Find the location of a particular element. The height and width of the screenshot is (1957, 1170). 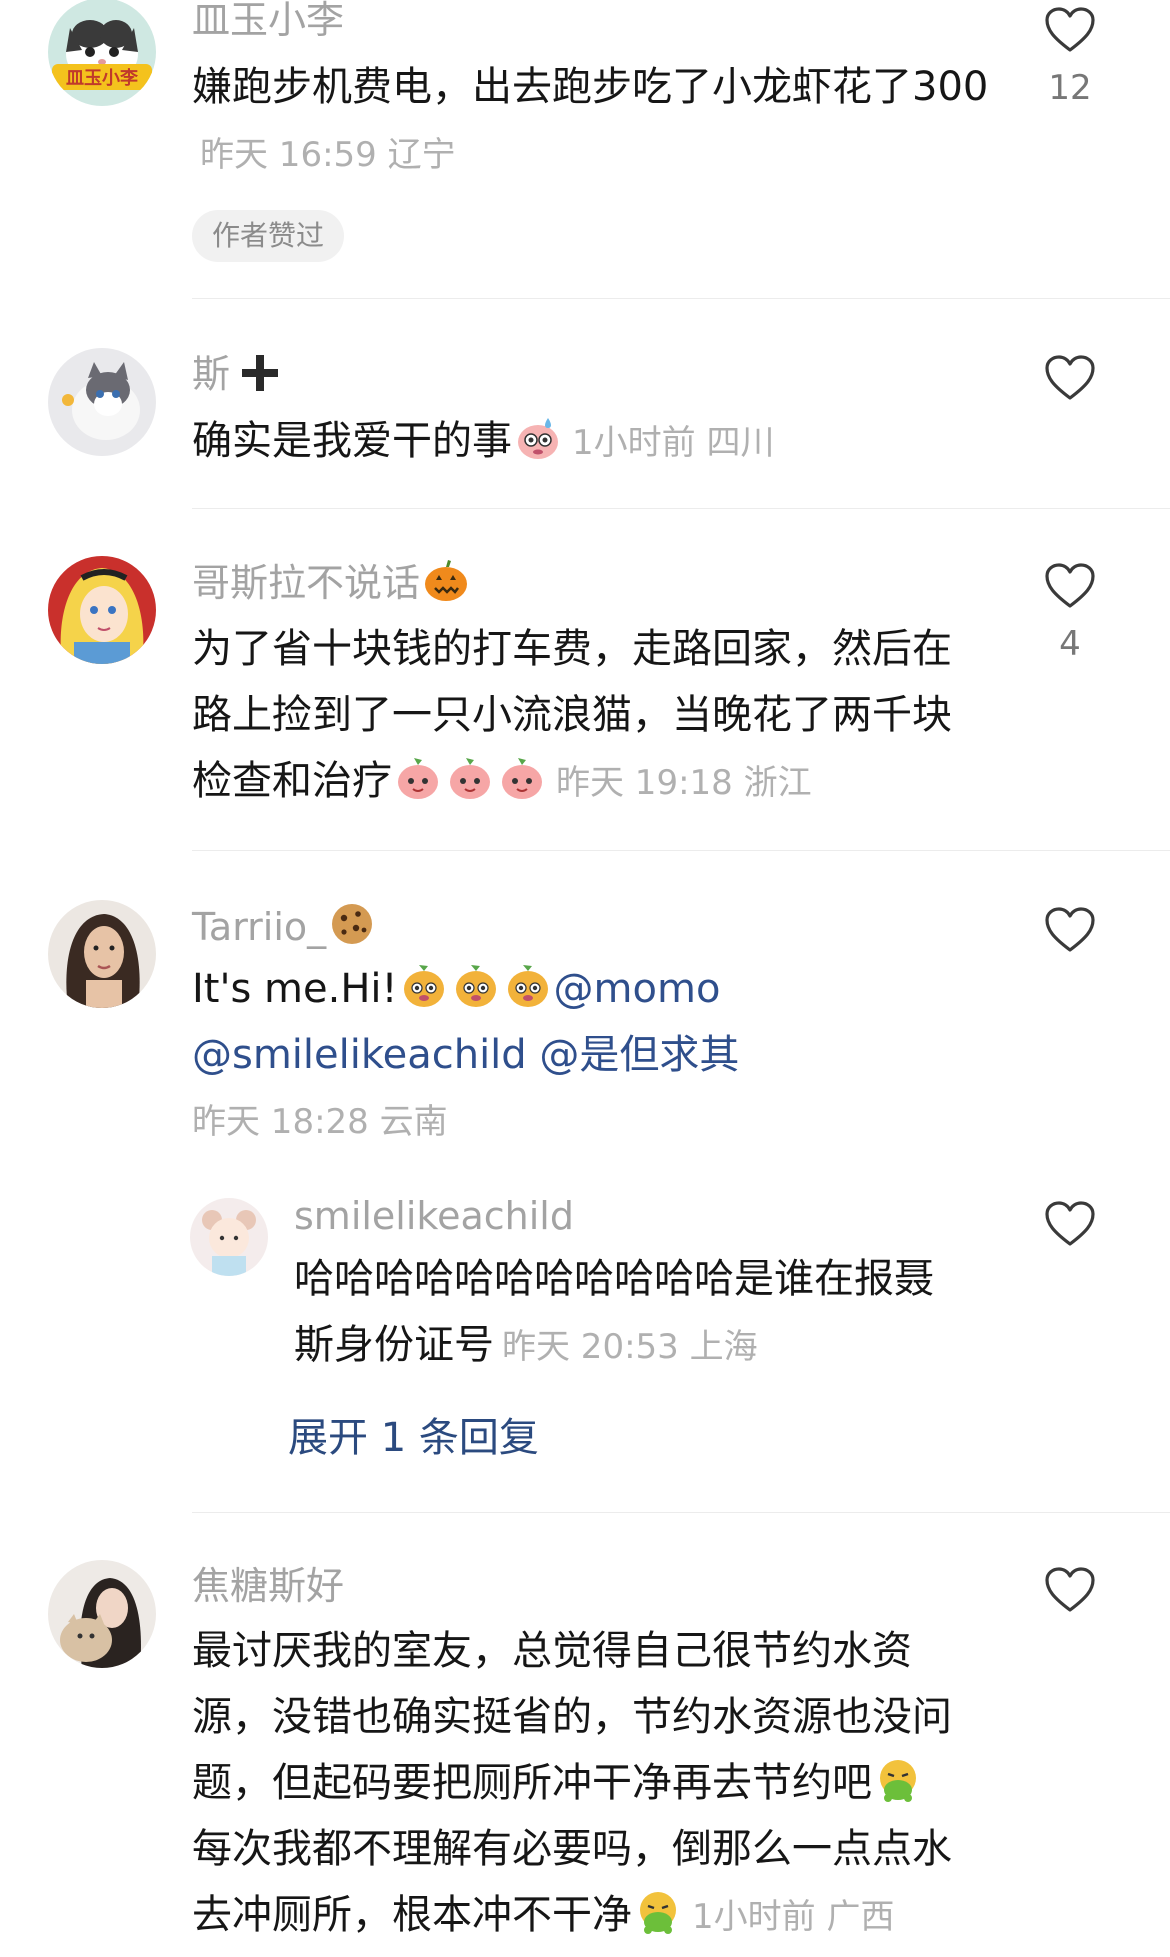

comment-text-content: 嫌跑步机费电，出去跑步吃了小龙虾花了300 is located at coordinates (590, 87).